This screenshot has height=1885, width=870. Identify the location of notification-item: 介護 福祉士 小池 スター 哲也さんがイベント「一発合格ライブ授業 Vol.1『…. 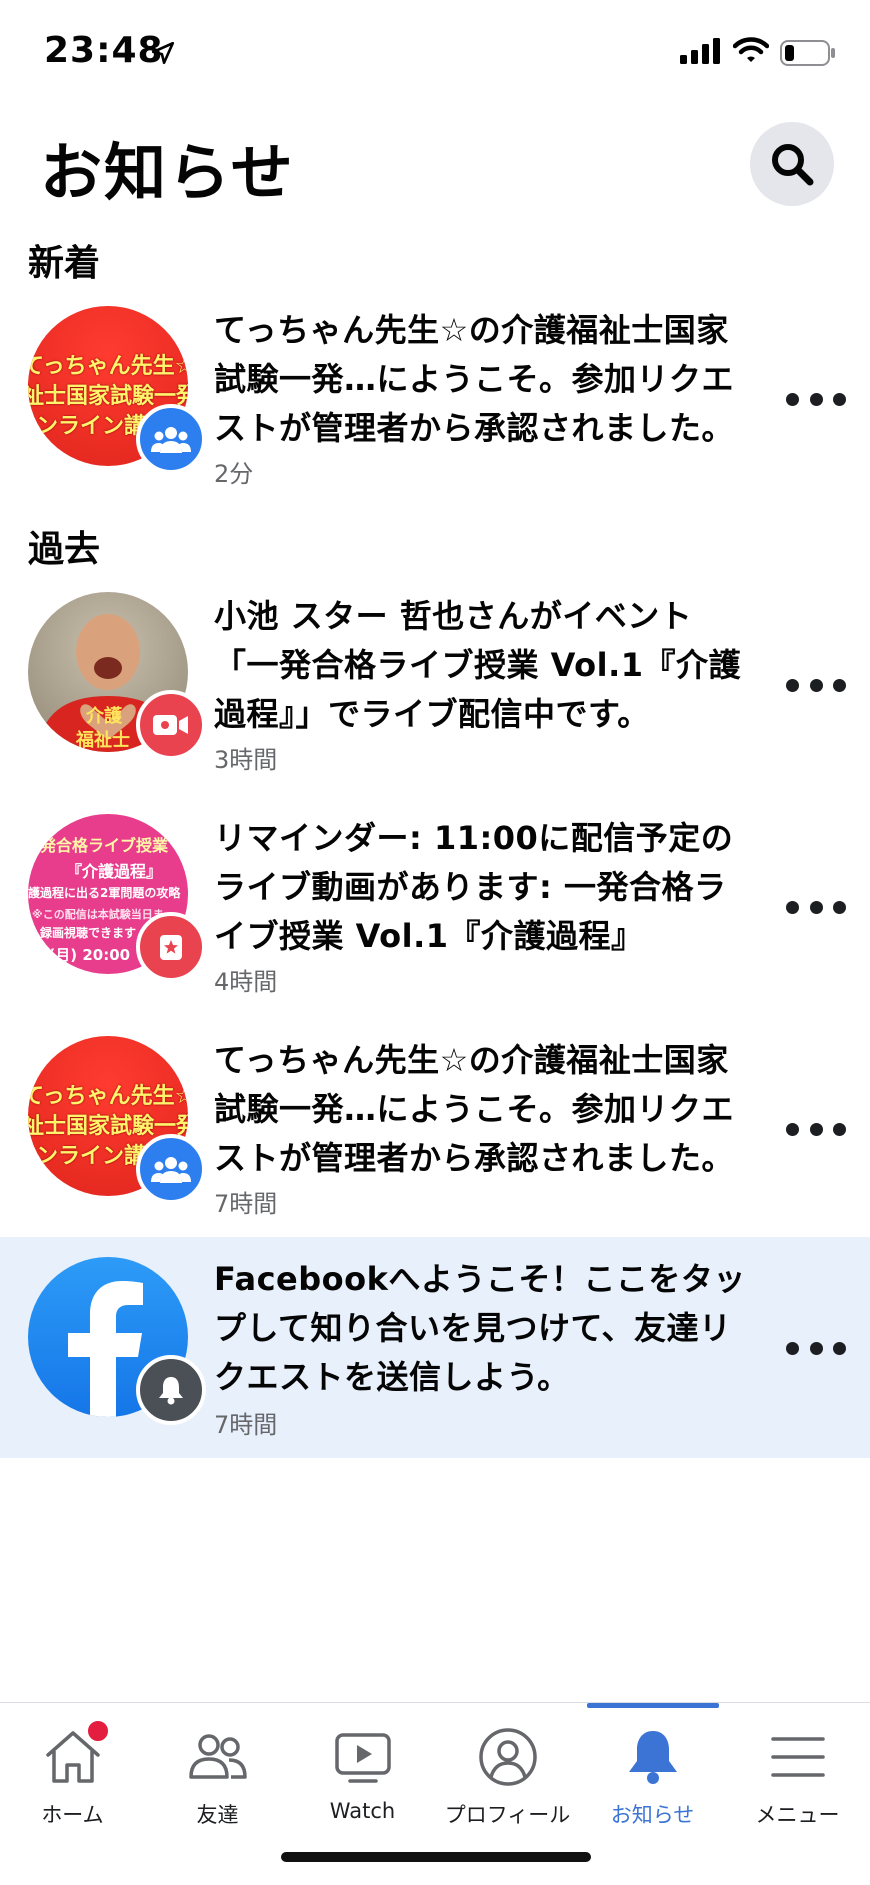
(435, 682).